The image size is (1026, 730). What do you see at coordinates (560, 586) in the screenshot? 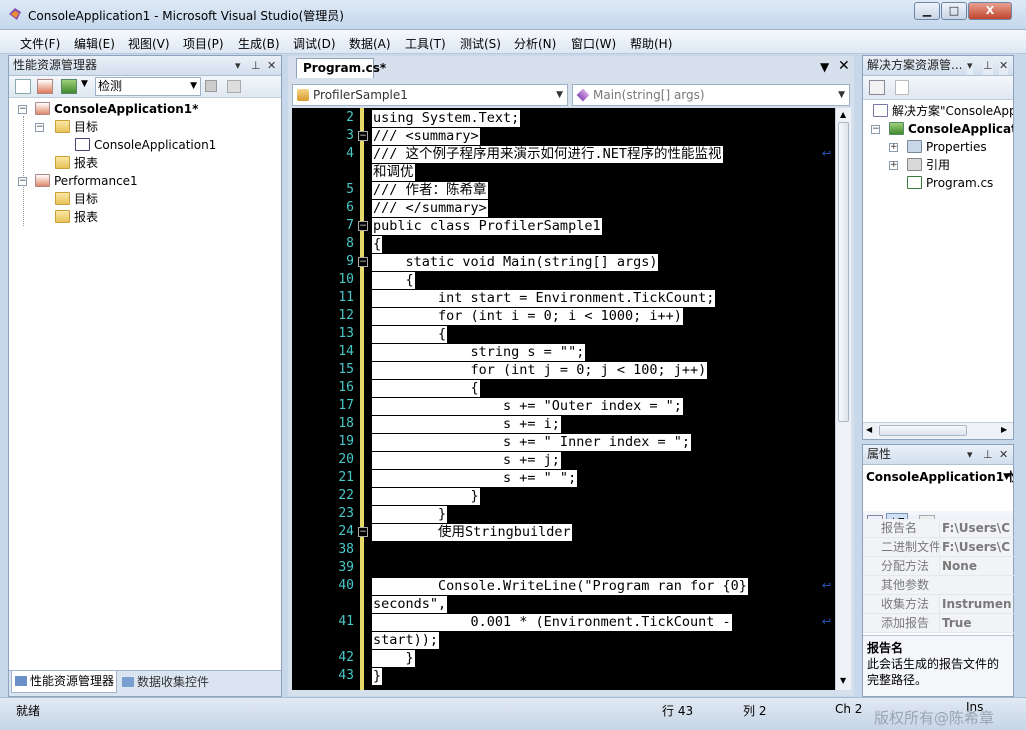
I see `code-line: Console.WriteLine("Program ran for {0}` at bounding box center [560, 586].